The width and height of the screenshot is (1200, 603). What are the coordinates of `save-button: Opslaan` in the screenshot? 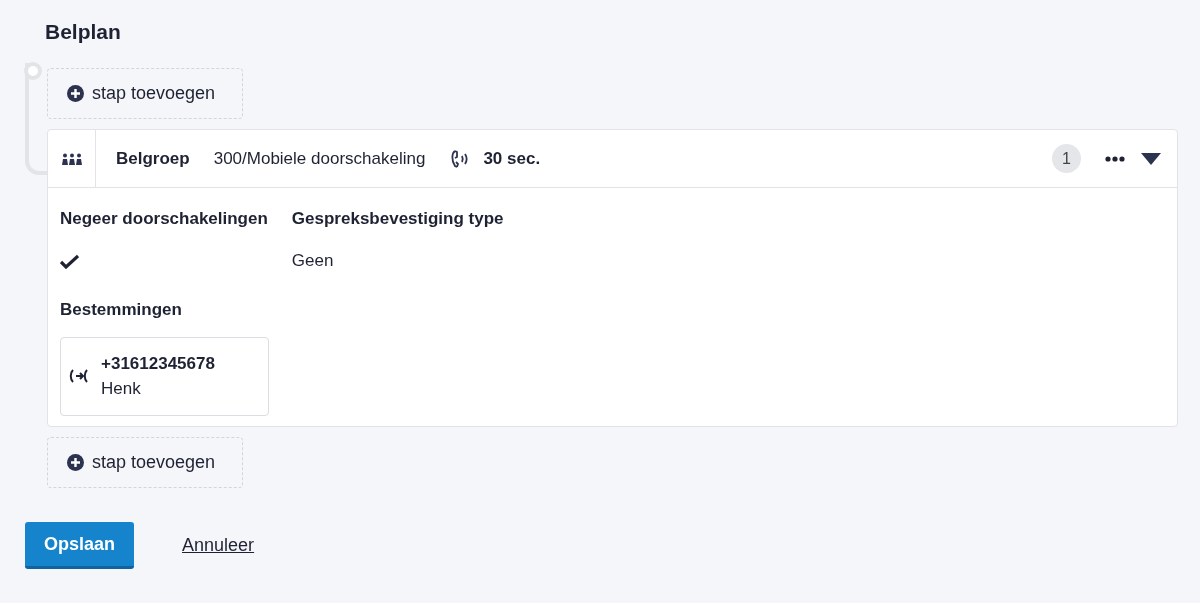 It's located at (80, 545).